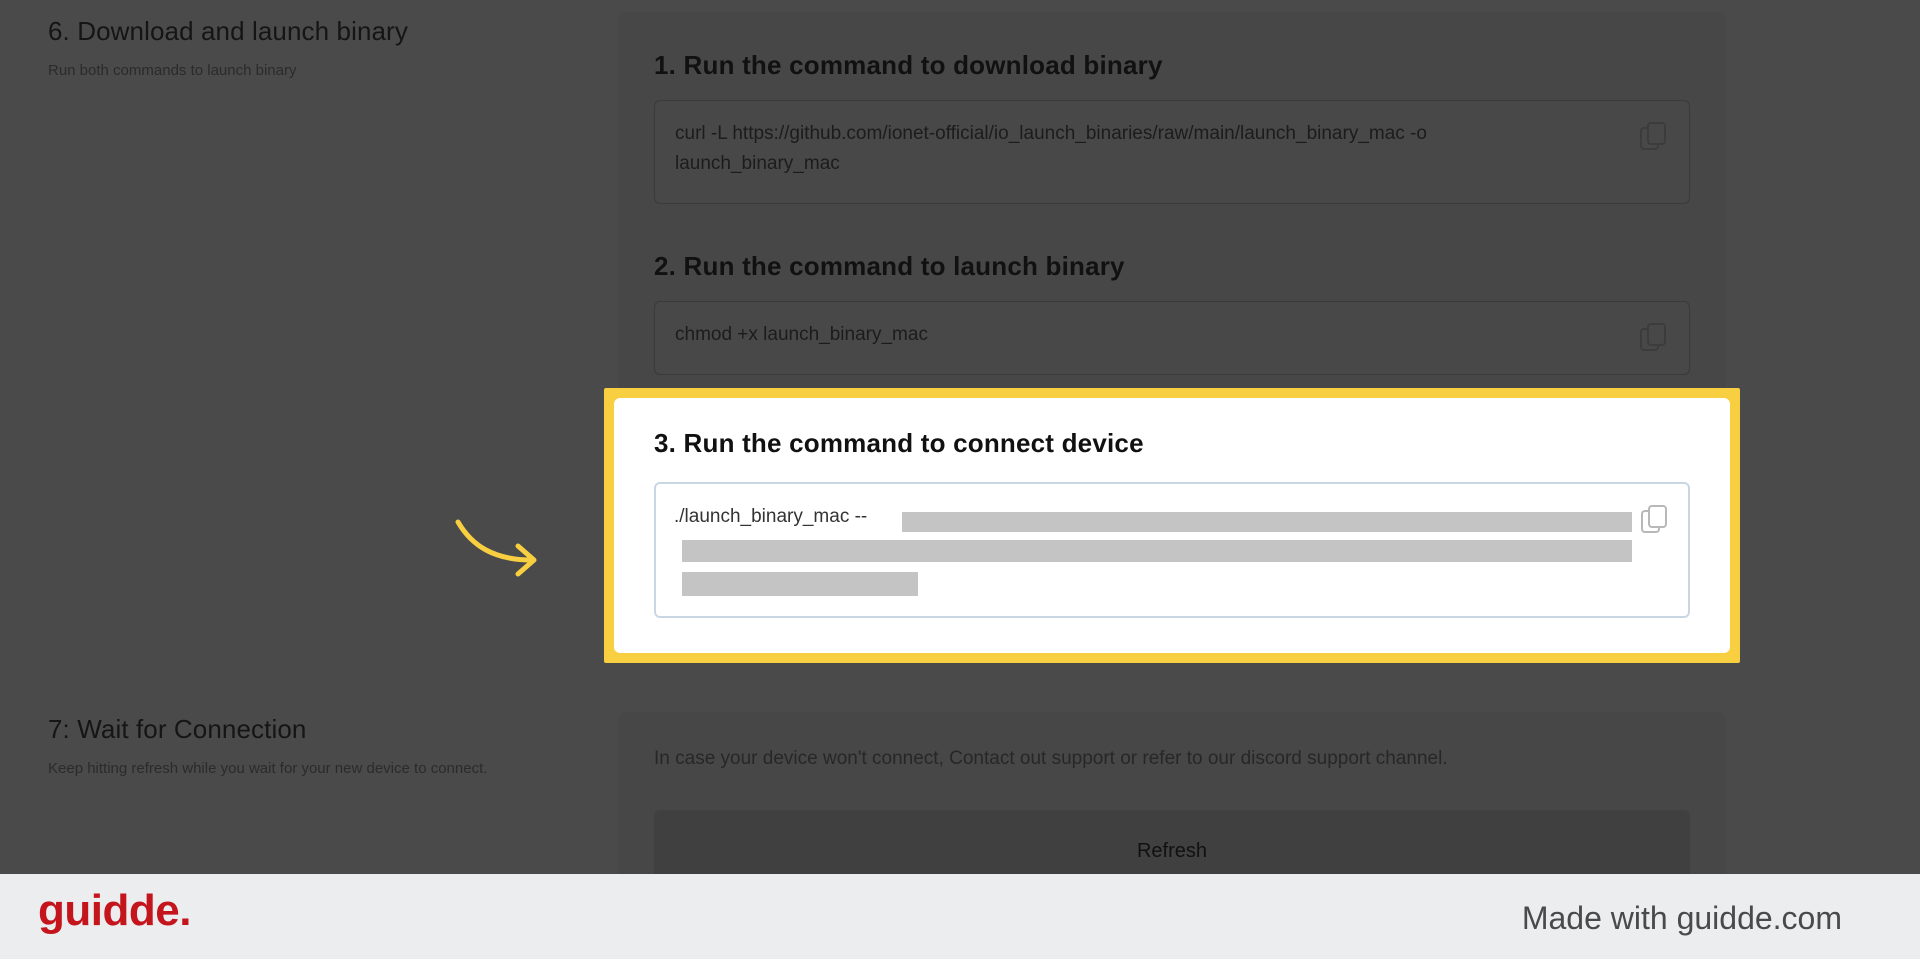 Image resolution: width=1920 pixels, height=959 pixels. I want to click on footer-bar: guidde. Made with guidde.com, so click(960, 916).